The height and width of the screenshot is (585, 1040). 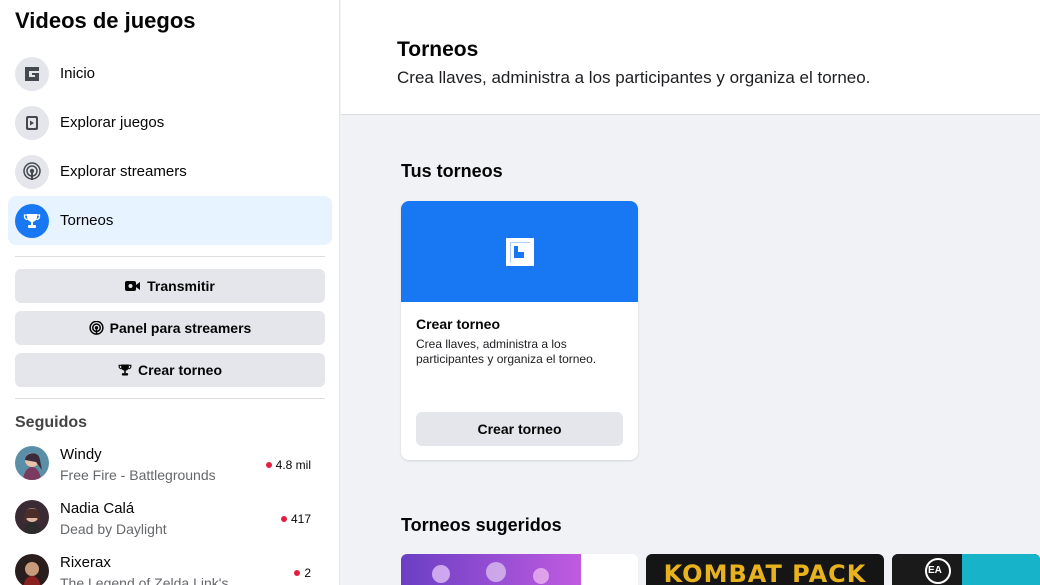 What do you see at coordinates (81, 454) in the screenshot?
I see `following-name: Windy` at bounding box center [81, 454].